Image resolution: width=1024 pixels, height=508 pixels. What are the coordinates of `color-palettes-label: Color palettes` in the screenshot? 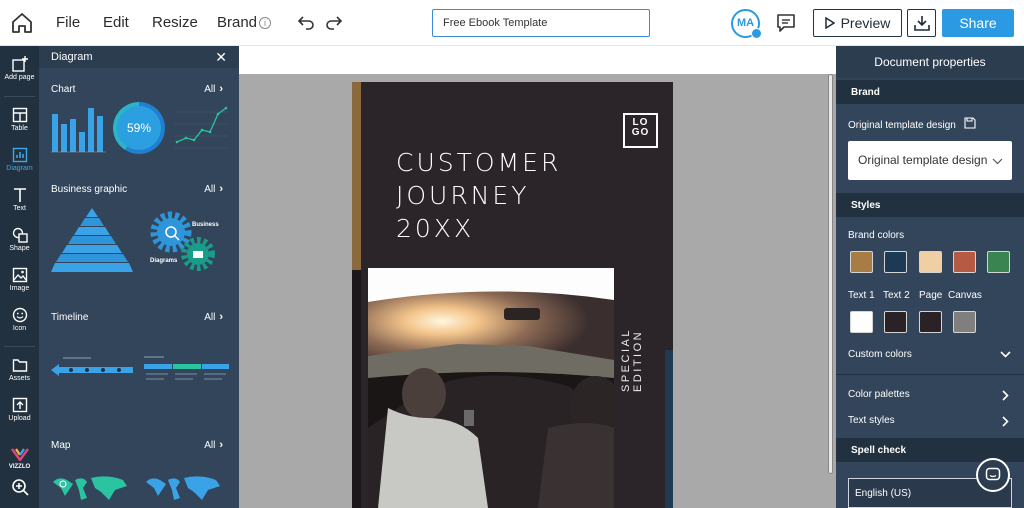 It's located at (879, 394).